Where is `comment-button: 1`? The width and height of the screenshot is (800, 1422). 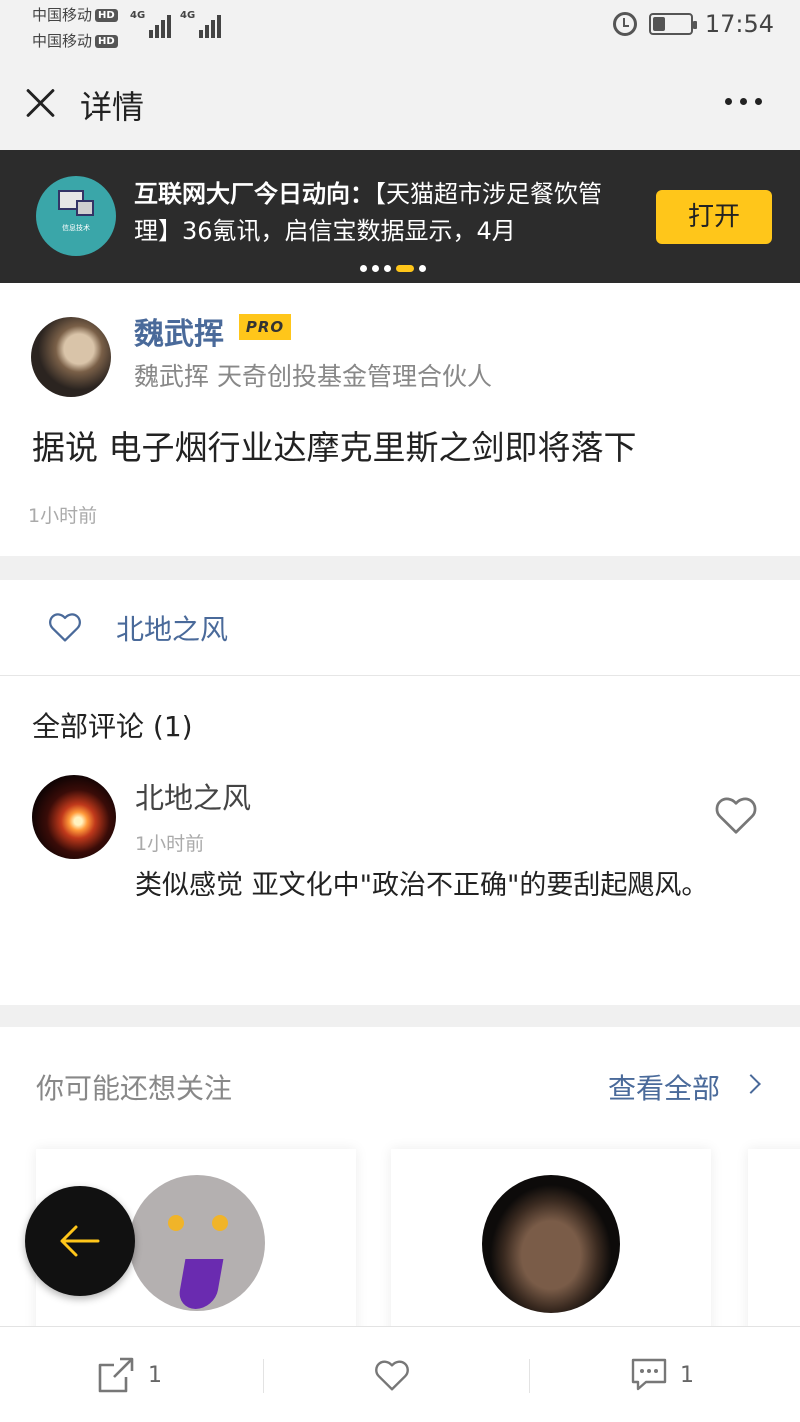 comment-button: 1 is located at coordinates (662, 1374).